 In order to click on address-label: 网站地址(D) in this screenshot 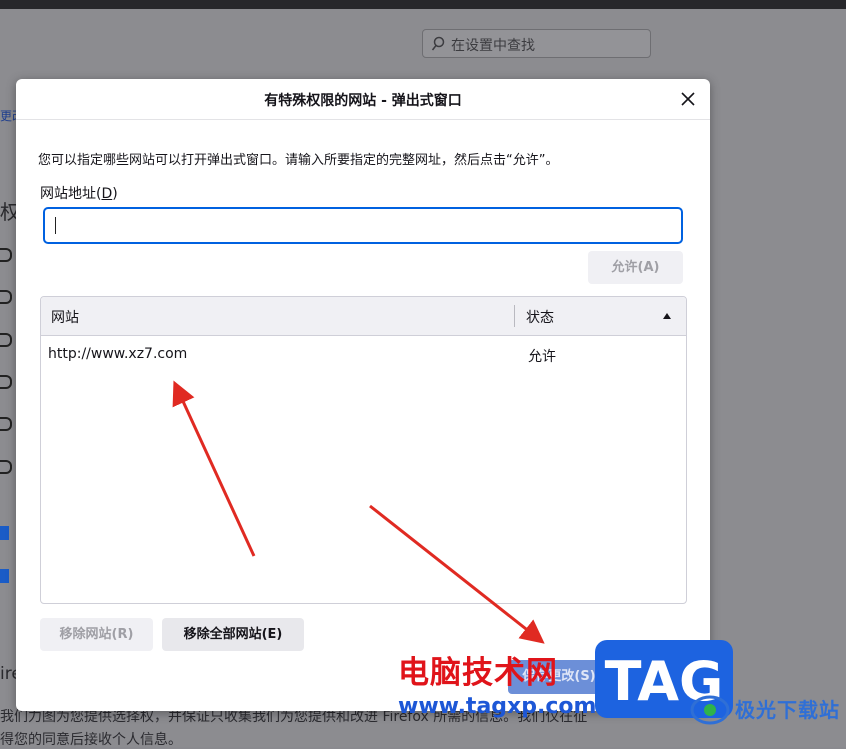, I will do `click(79, 194)`.